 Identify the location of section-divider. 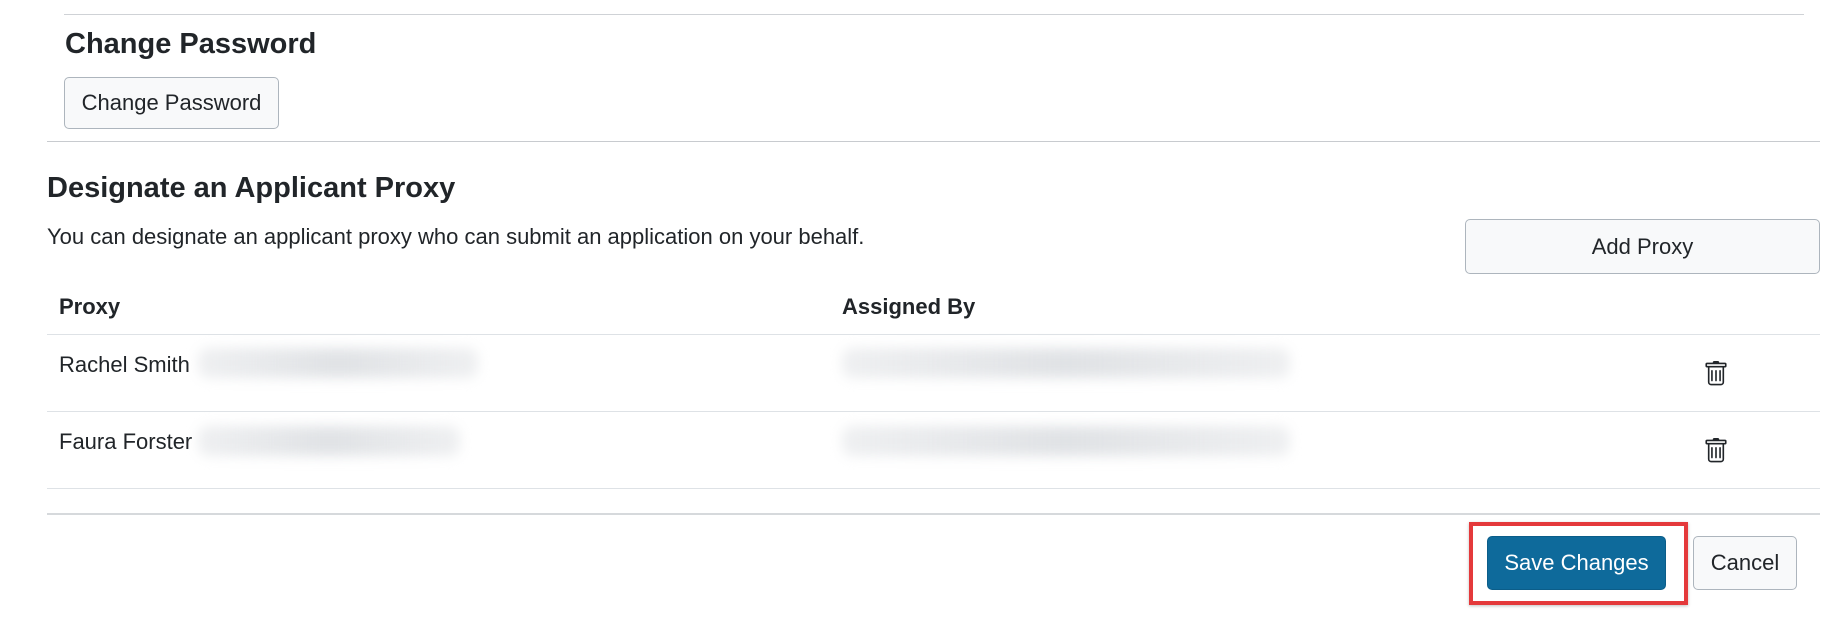
(933, 141).